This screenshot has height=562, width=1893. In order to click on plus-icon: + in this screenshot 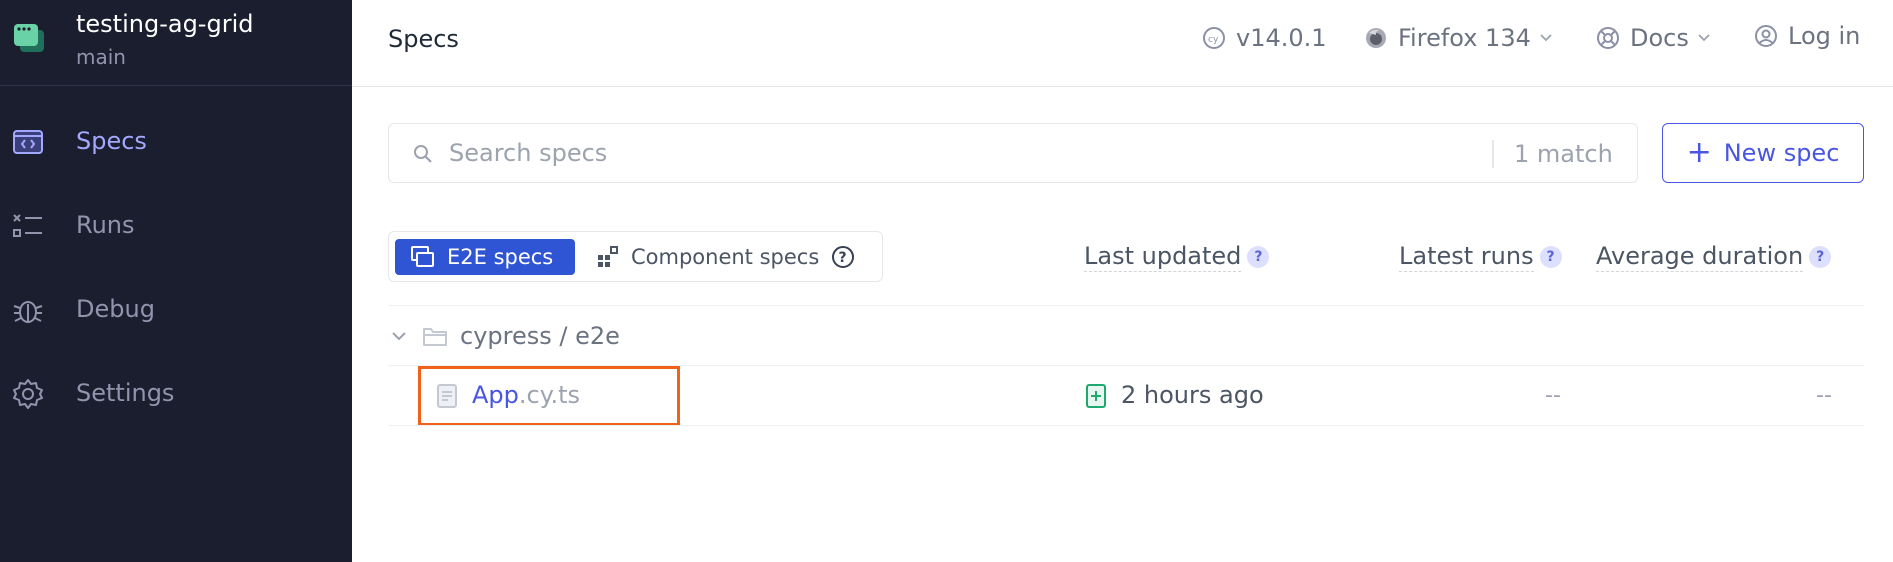, I will do `click(1699, 152)`.